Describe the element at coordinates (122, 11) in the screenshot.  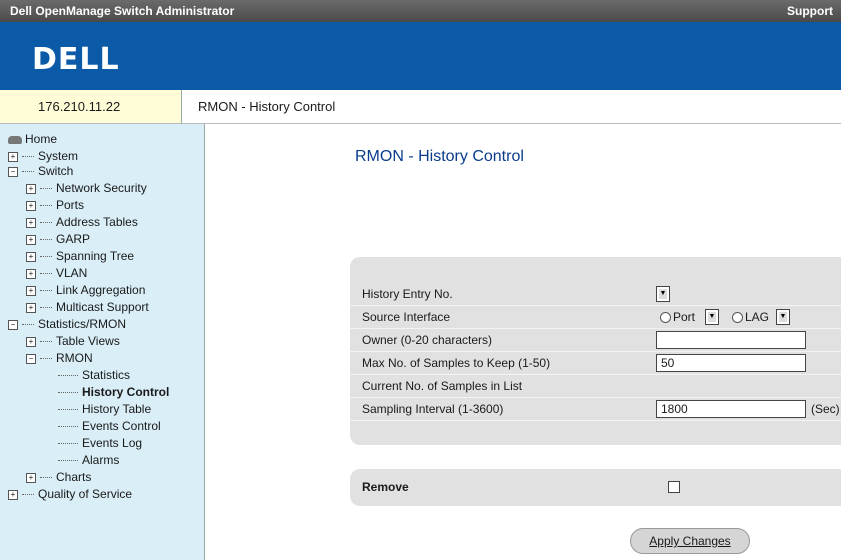
I see `app-title: Dell OpenManage Switch Administrator` at that location.